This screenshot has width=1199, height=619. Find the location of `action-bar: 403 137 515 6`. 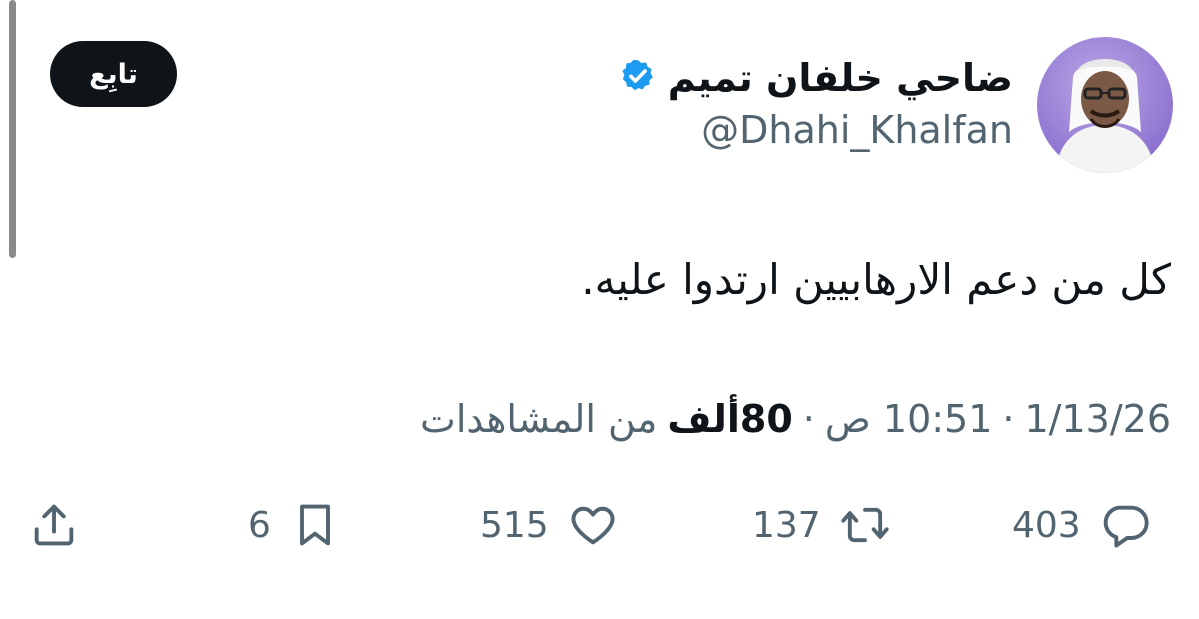

action-bar: 403 137 515 6 is located at coordinates (599, 525).